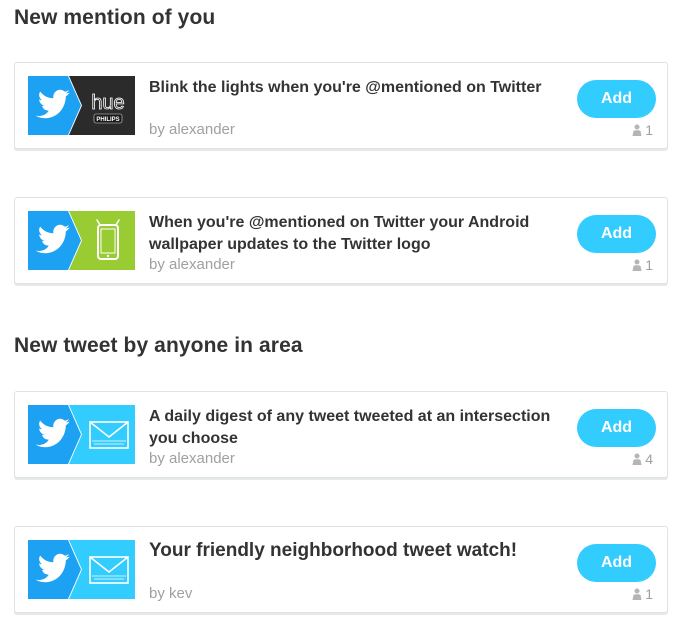 This screenshot has height=631, width=680. I want to click on user-count-value: 4, so click(649, 459).